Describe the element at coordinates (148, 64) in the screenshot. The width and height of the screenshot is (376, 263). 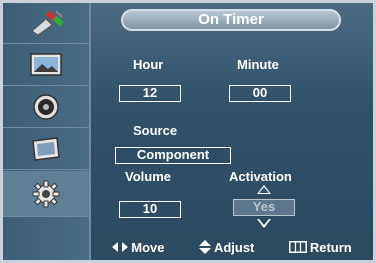
I see `hour-label: Hour` at that location.